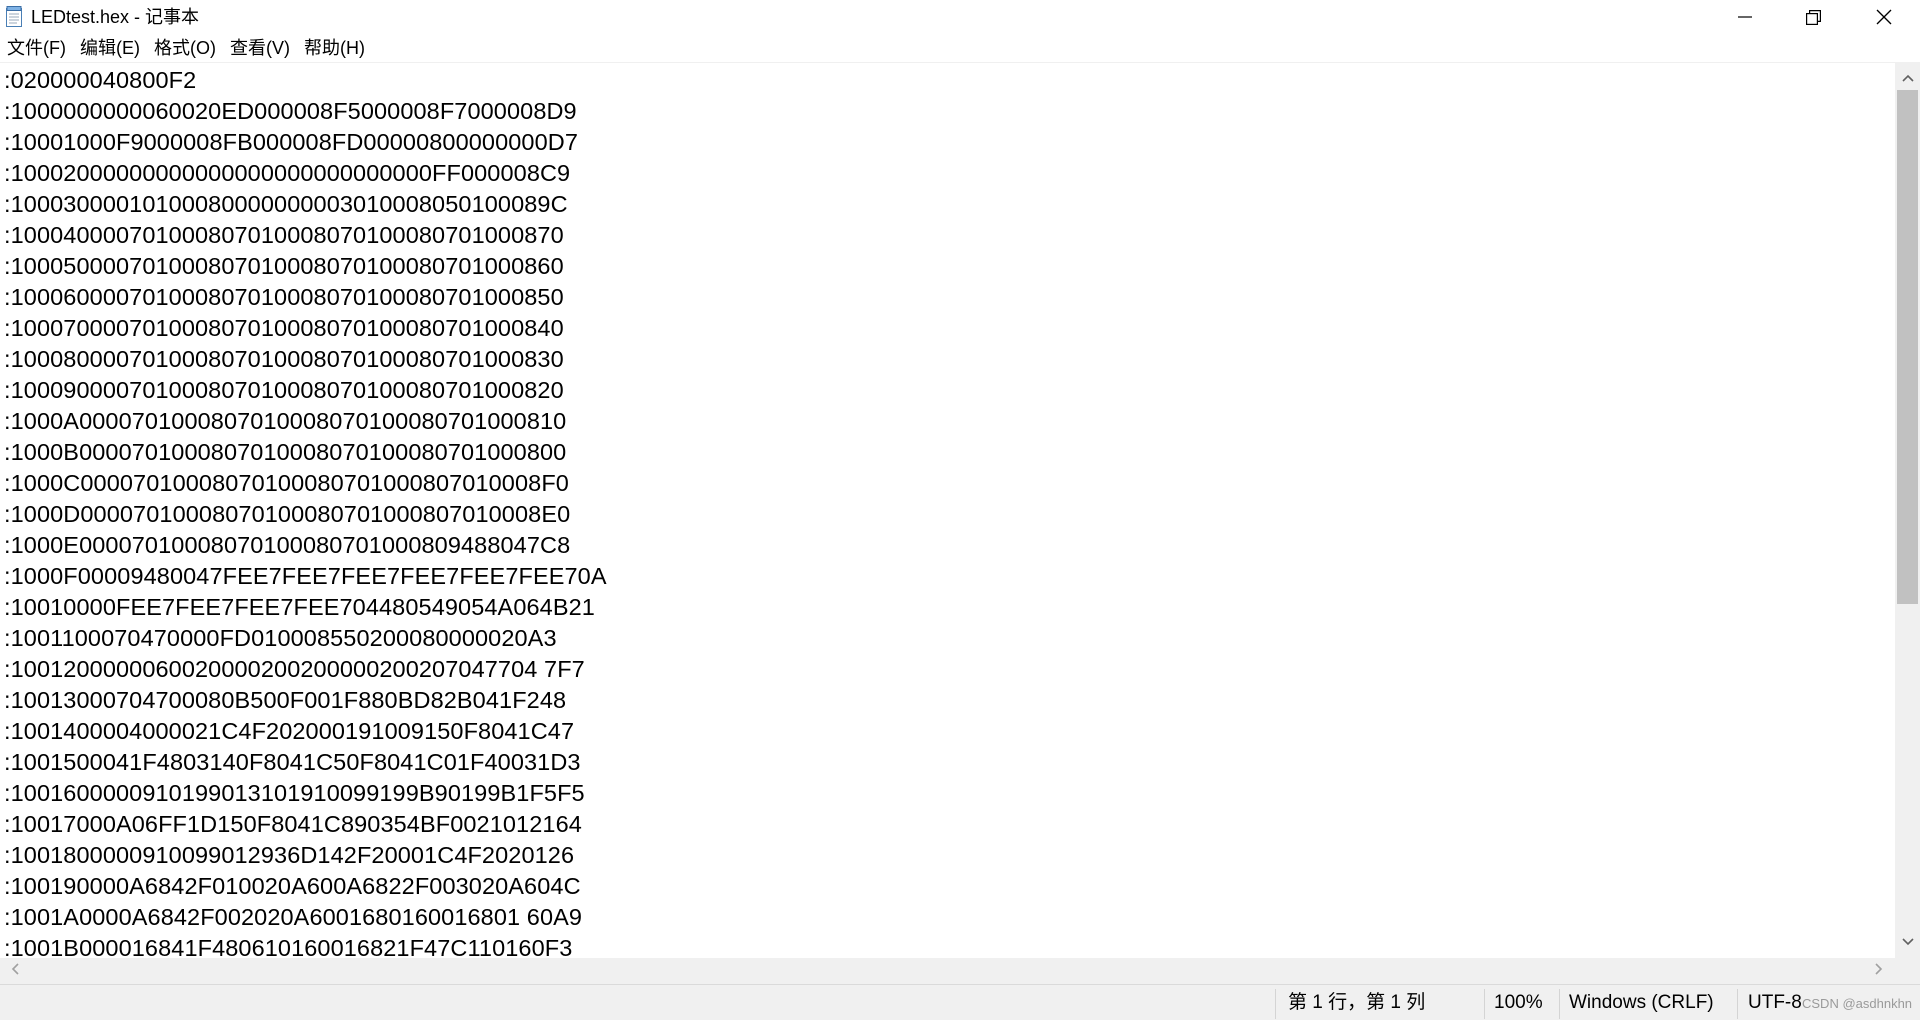 The height and width of the screenshot is (1020, 1920). What do you see at coordinates (115, 17) in the screenshot?
I see `window-title: LEDtest.hex - 记事本` at bounding box center [115, 17].